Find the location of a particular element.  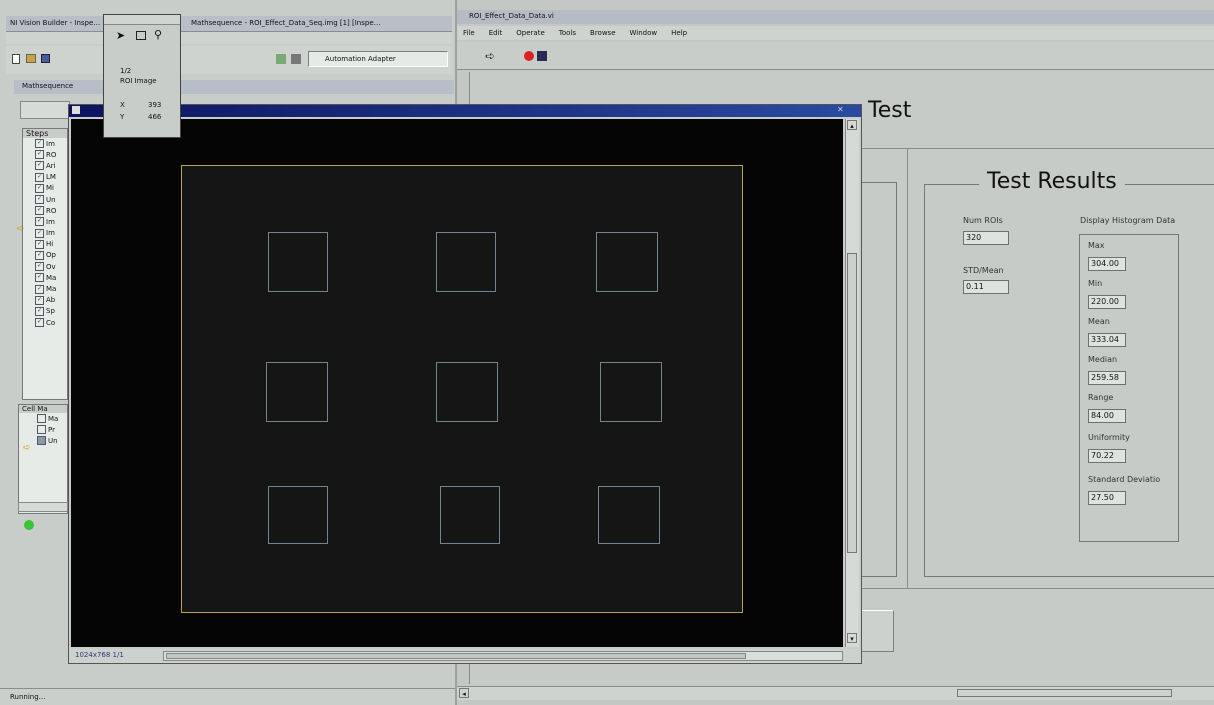

steps-tab is located at coordinates (45, 110).